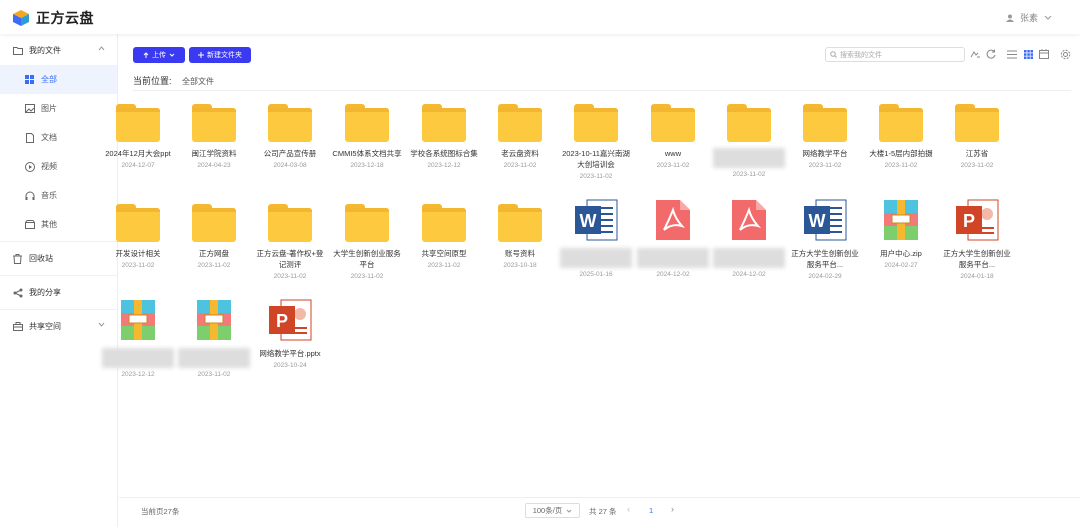 This screenshot has height=527, width=1080. I want to click on breadcrumb-current: 全部文件, so click(198, 81).